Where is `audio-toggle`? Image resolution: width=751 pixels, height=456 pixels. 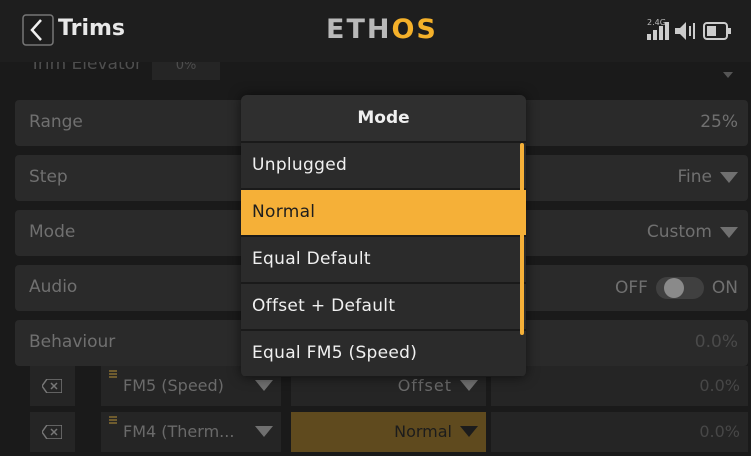
audio-toggle is located at coordinates (682, 288).